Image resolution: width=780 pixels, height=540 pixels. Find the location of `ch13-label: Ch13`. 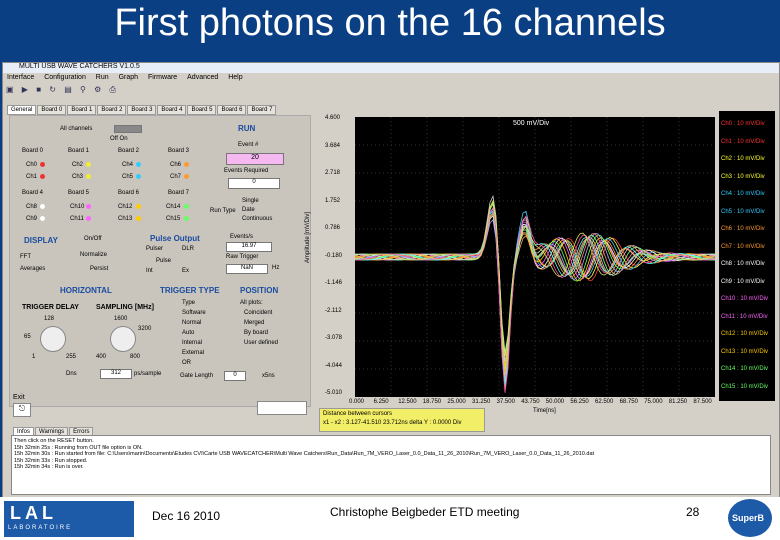

ch13-label: Ch13 is located at coordinates (125, 219).